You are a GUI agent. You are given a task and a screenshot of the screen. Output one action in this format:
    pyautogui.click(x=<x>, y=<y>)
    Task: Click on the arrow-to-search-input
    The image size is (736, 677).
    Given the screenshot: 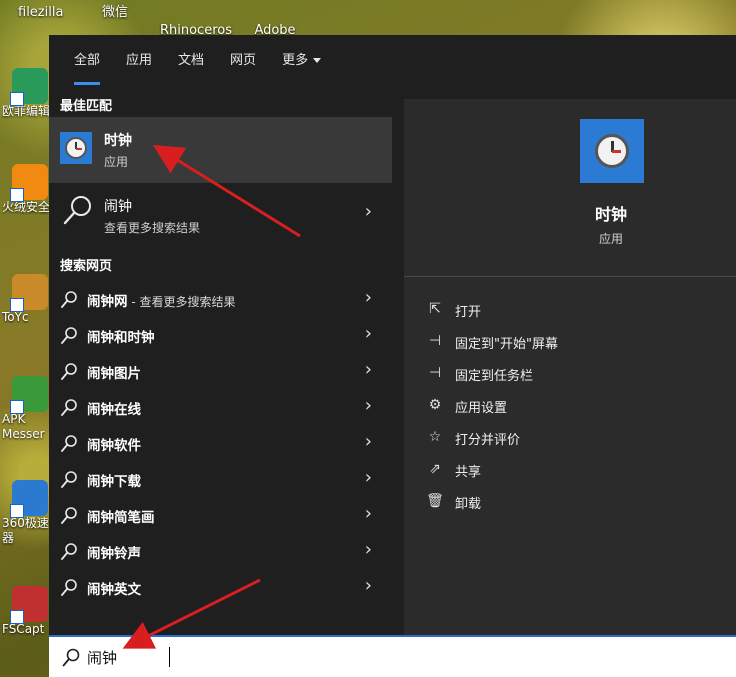 What is the action you would take?
    pyautogui.click(x=191, y=613)
    